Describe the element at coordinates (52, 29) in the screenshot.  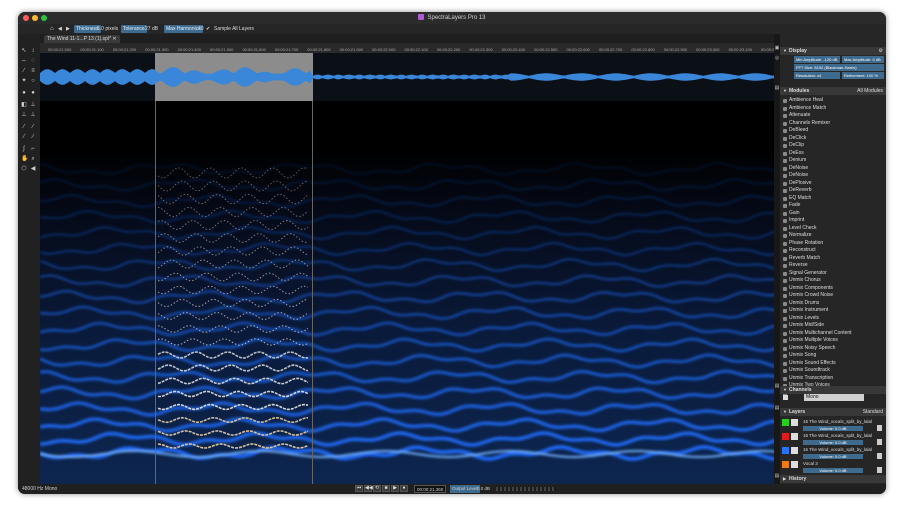
I see `home-icon: ⌂` at that location.